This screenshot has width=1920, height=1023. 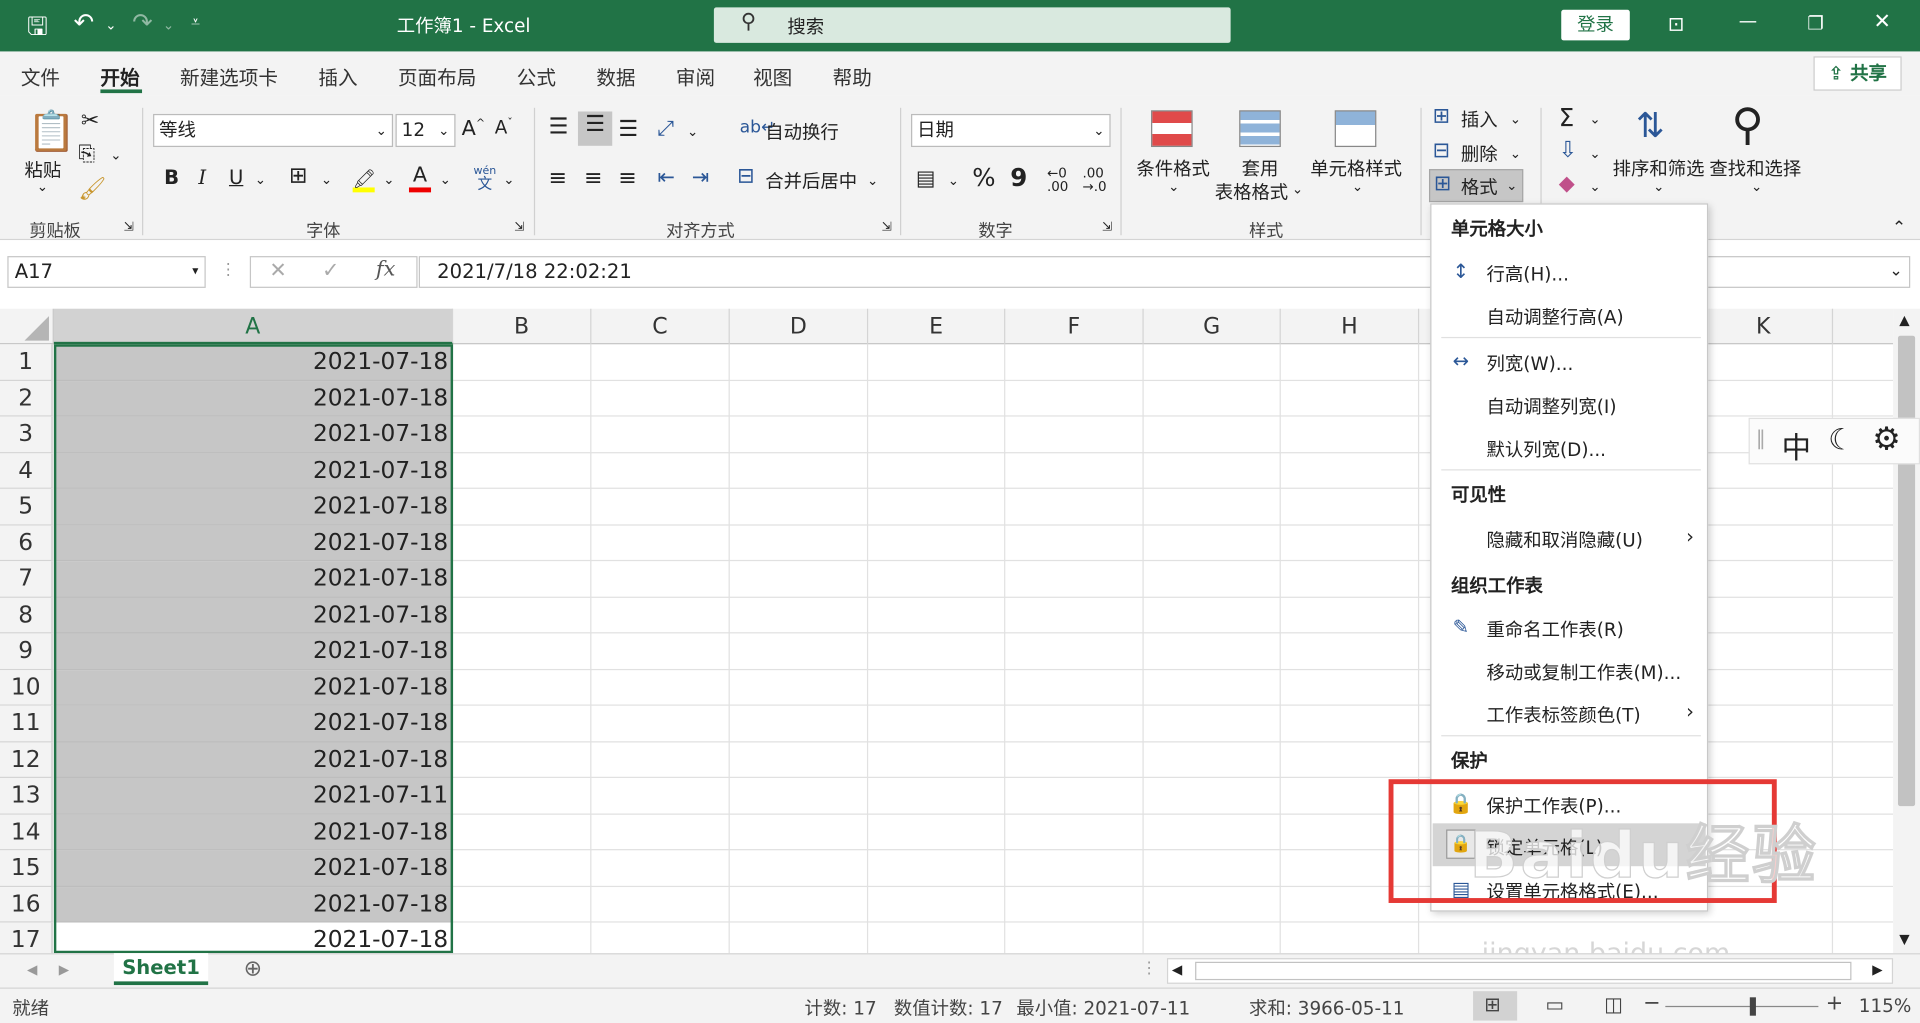 What do you see at coordinates (1650, 125) in the screenshot?
I see `sort-filter-icon: ⇅` at bounding box center [1650, 125].